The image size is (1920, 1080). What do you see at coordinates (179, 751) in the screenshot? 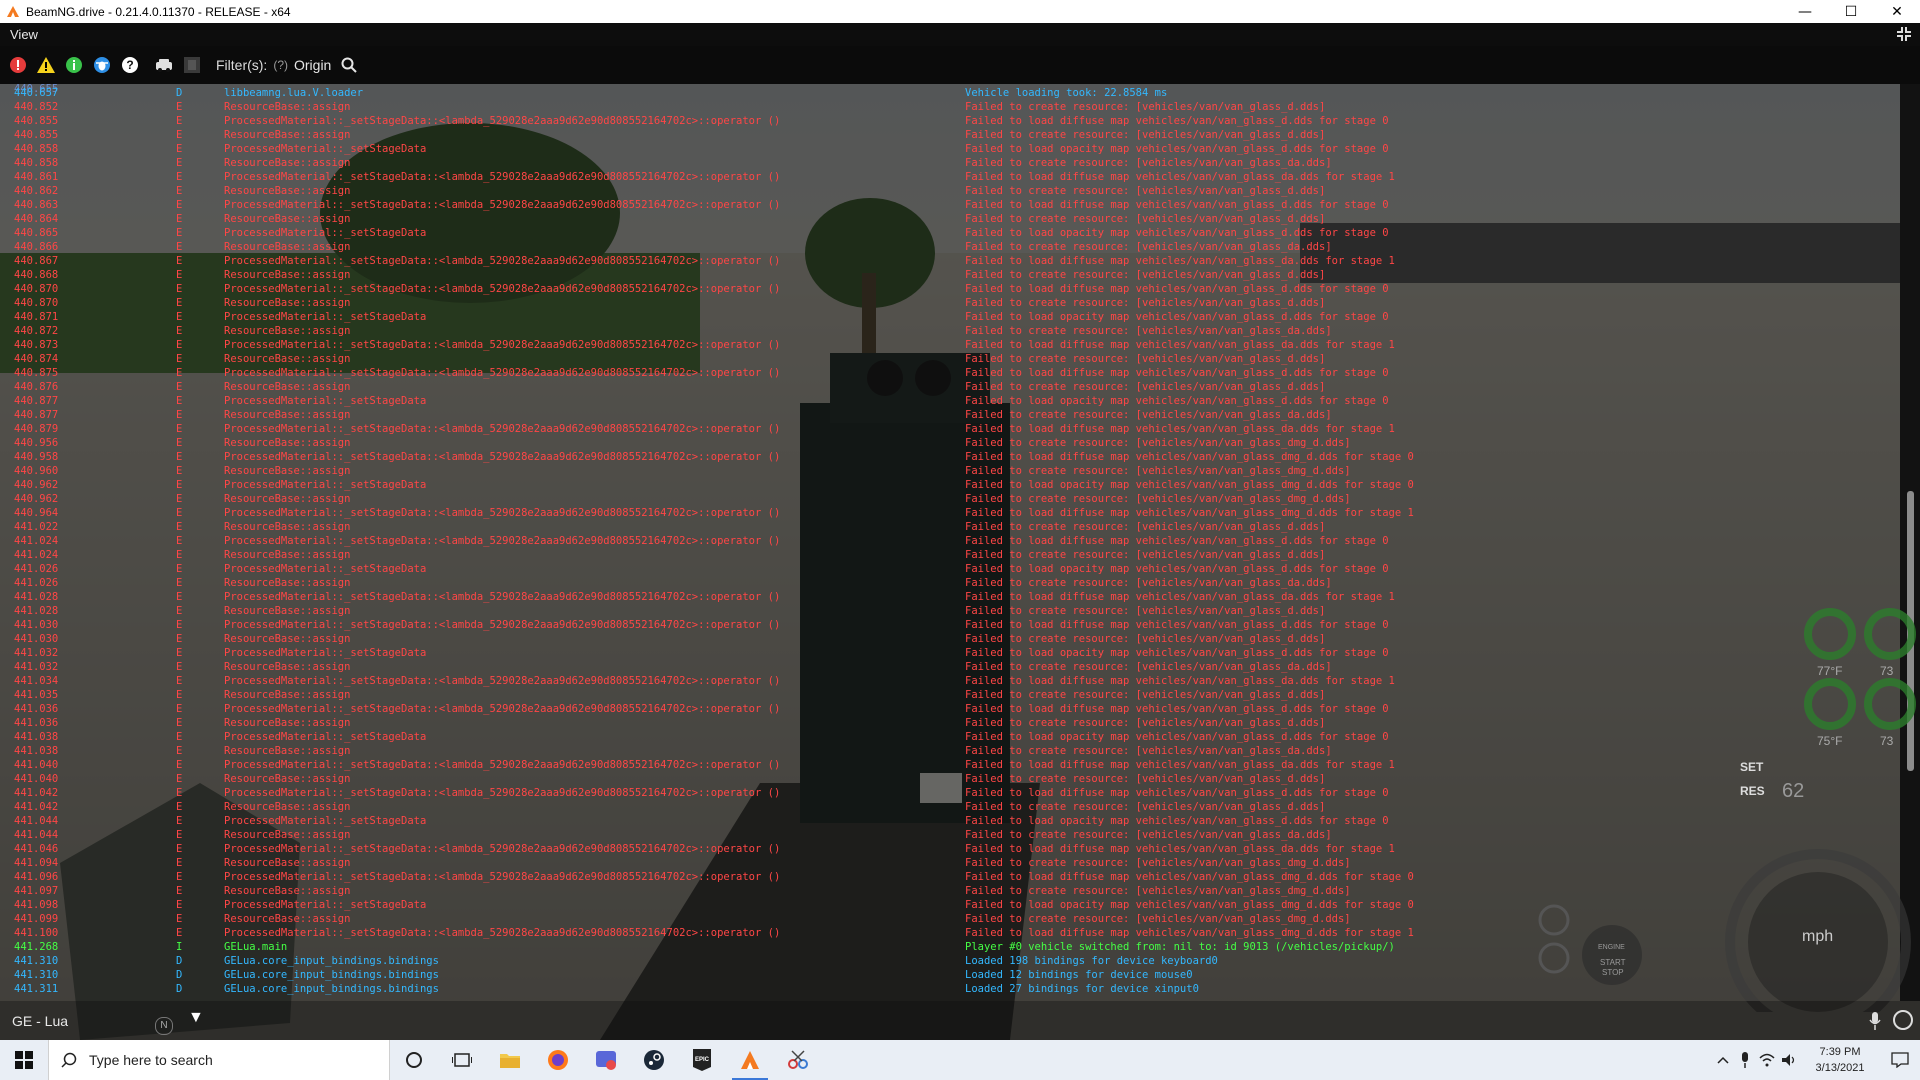
I see `log-level: E` at bounding box center [179, 751].